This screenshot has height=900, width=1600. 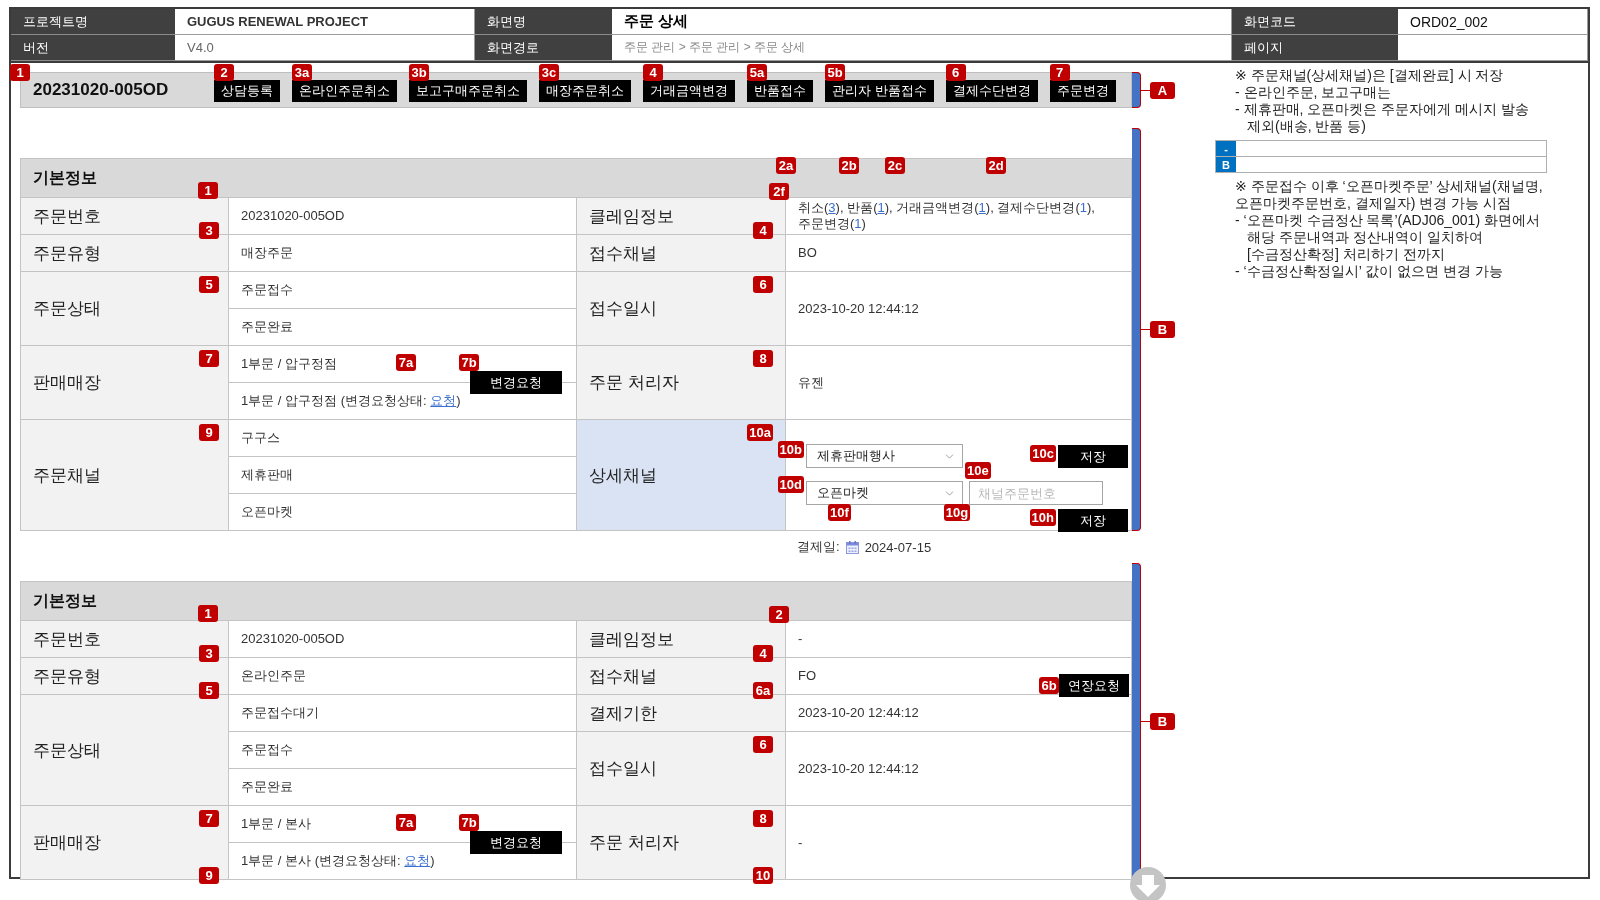 I want to click on header-label: 버전, so click(x=93, y=48).